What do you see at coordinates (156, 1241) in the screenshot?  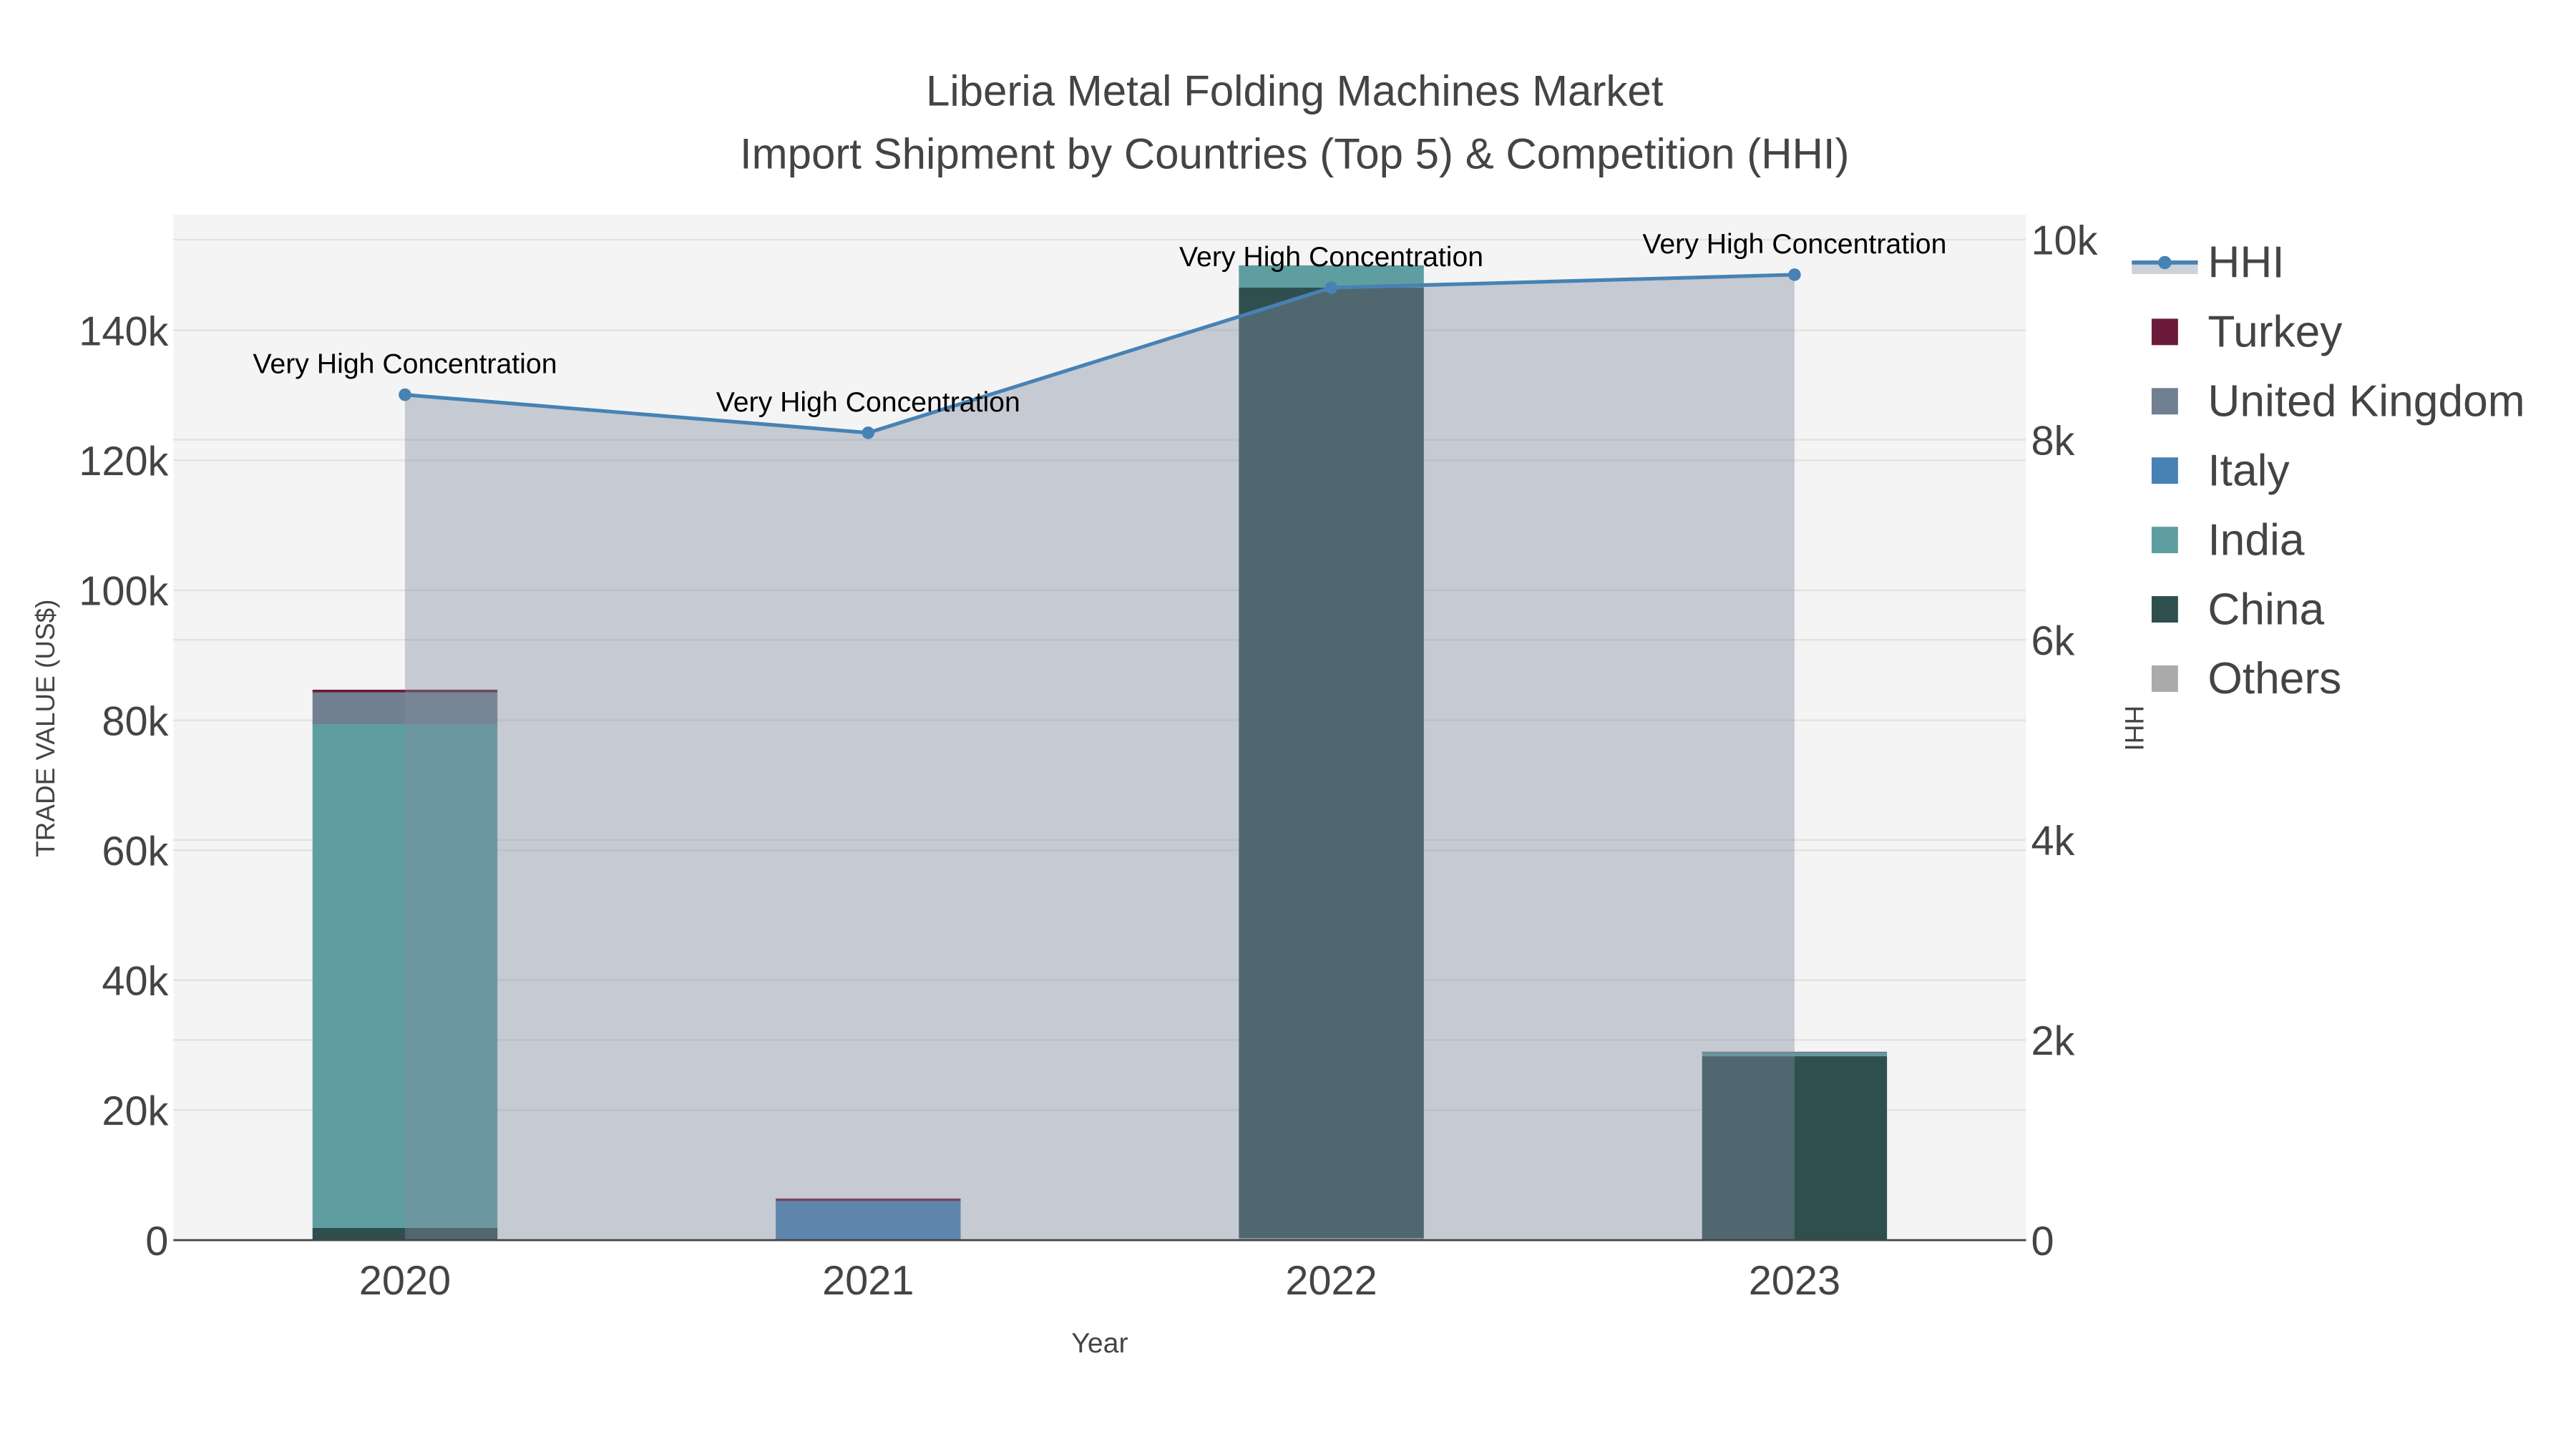 I see `y-tick-label: 0` at bounding box center [156, 1241].